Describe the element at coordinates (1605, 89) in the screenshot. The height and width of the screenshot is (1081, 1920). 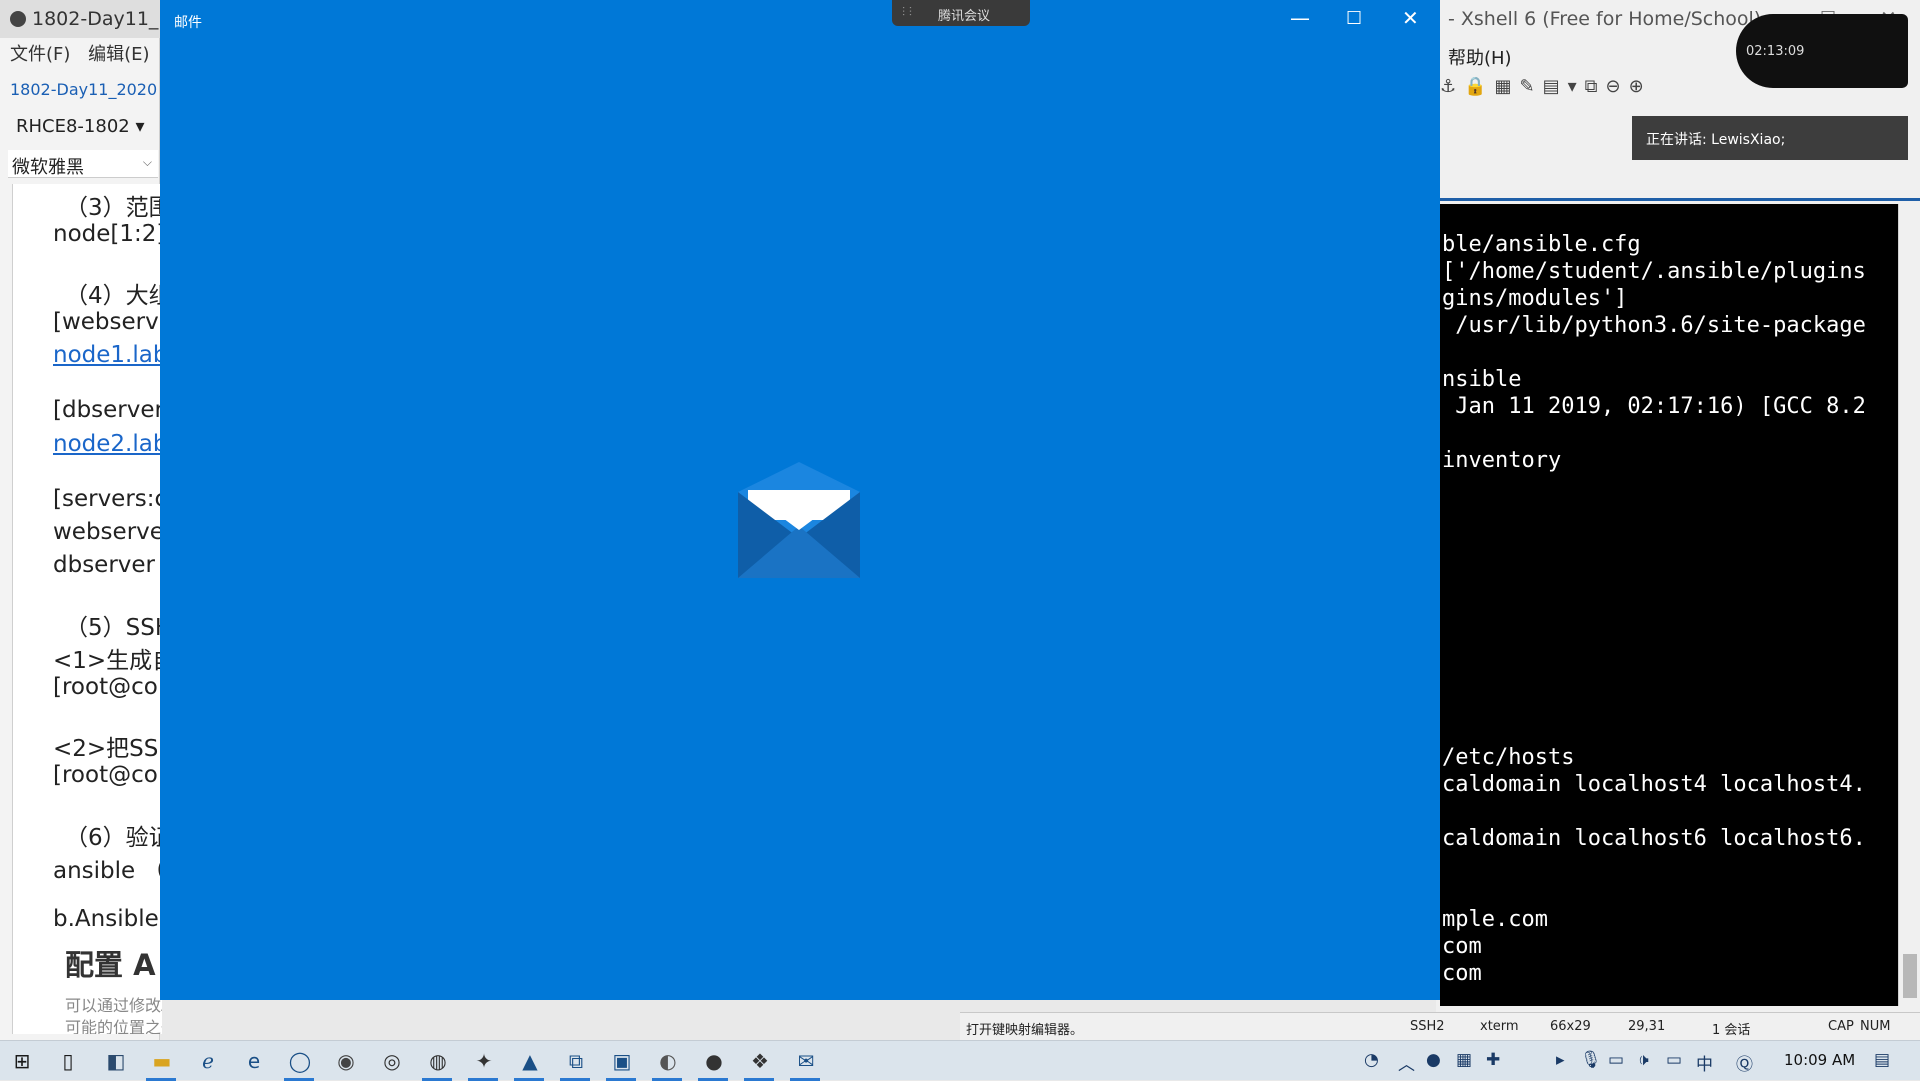
I see `xshell-toolbar: ⚓🔒▦✎▤▾⧉⊖⊕` at that location.